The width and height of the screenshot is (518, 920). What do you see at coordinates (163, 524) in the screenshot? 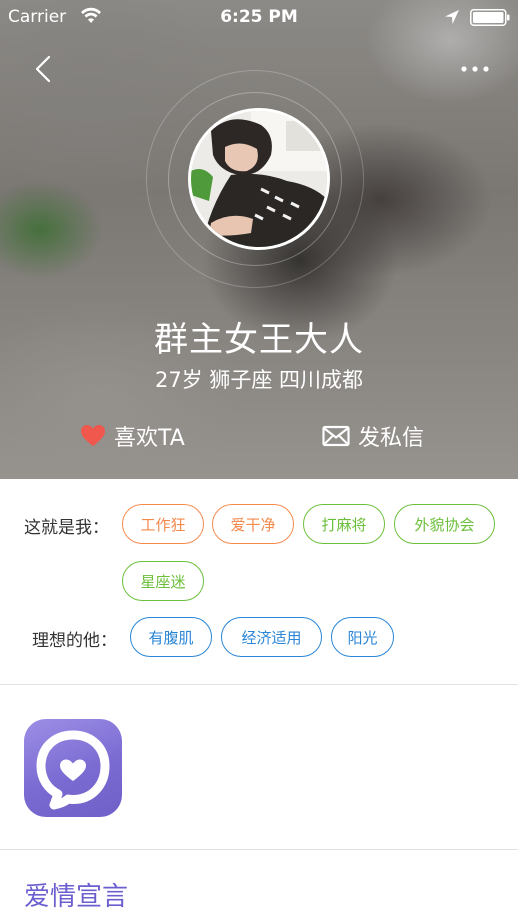
I see `self-tag: 工作狂` at bounding box center [163, 524].